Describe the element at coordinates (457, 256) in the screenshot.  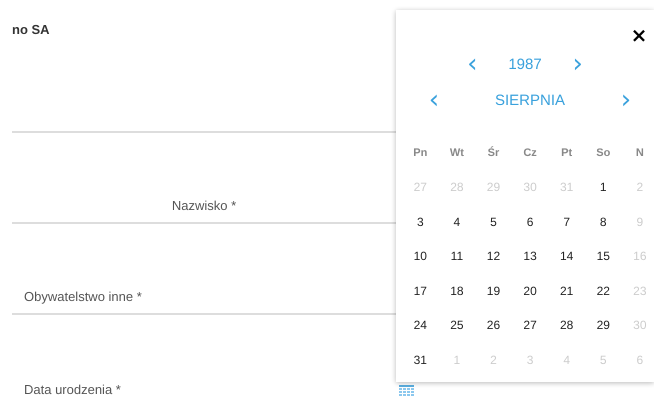
I see `day-cell: 11` at that location.